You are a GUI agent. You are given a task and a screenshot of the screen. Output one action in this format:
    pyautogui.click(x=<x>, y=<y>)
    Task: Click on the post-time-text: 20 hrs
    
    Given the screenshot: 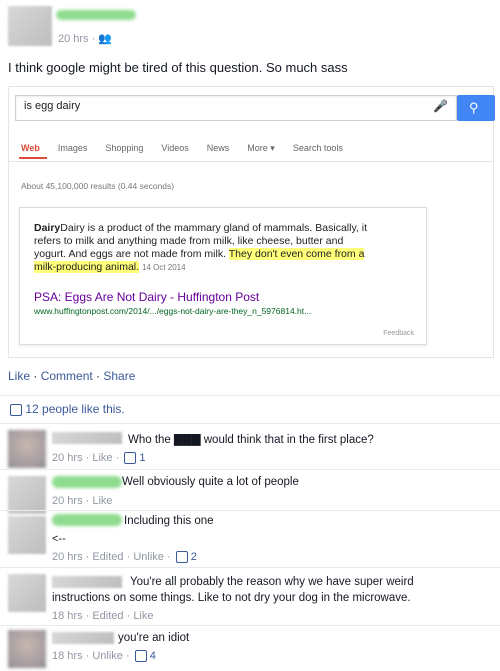 What is the action you would take?
    pyautogui.click(x=73, y=39)
    